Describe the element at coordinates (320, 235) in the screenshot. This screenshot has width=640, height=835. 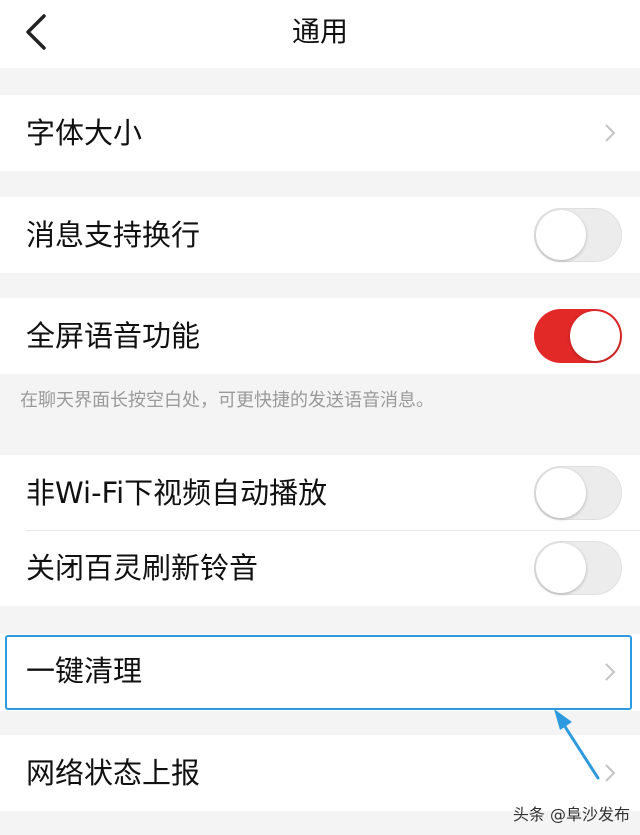
I see `setting-row-message-wrap: 消息支持换行` at that location.